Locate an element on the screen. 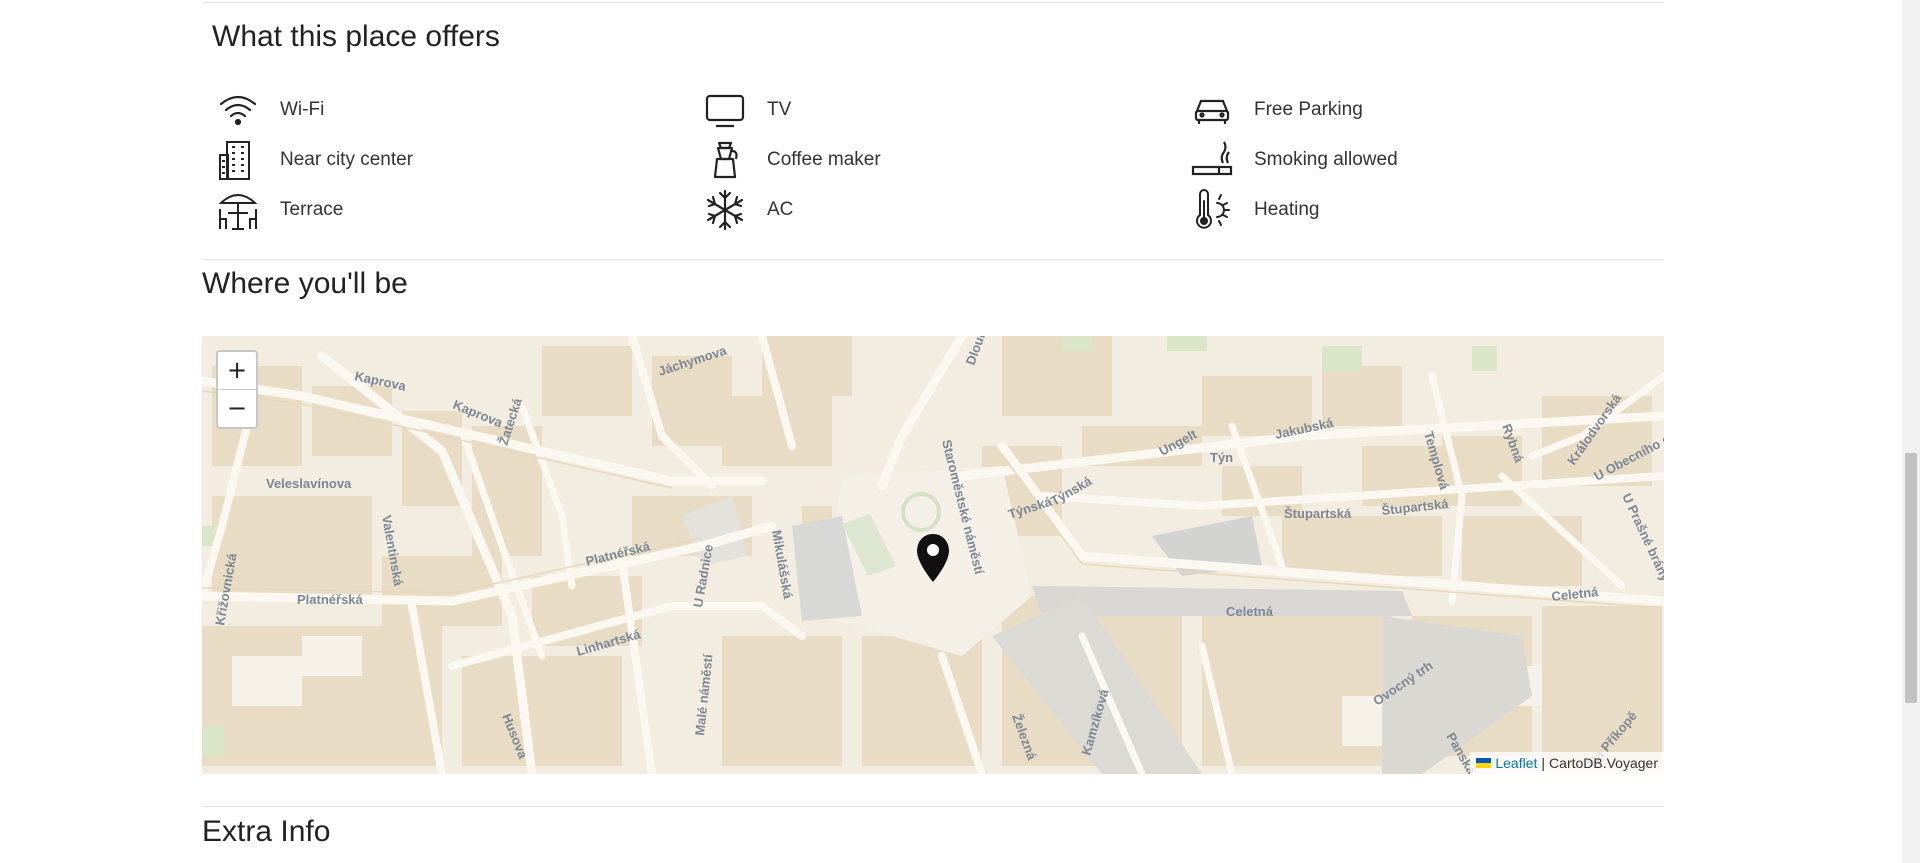 This screenshot has height=863, width=1920. location-pin-icon is located at coordinates (933, 558).